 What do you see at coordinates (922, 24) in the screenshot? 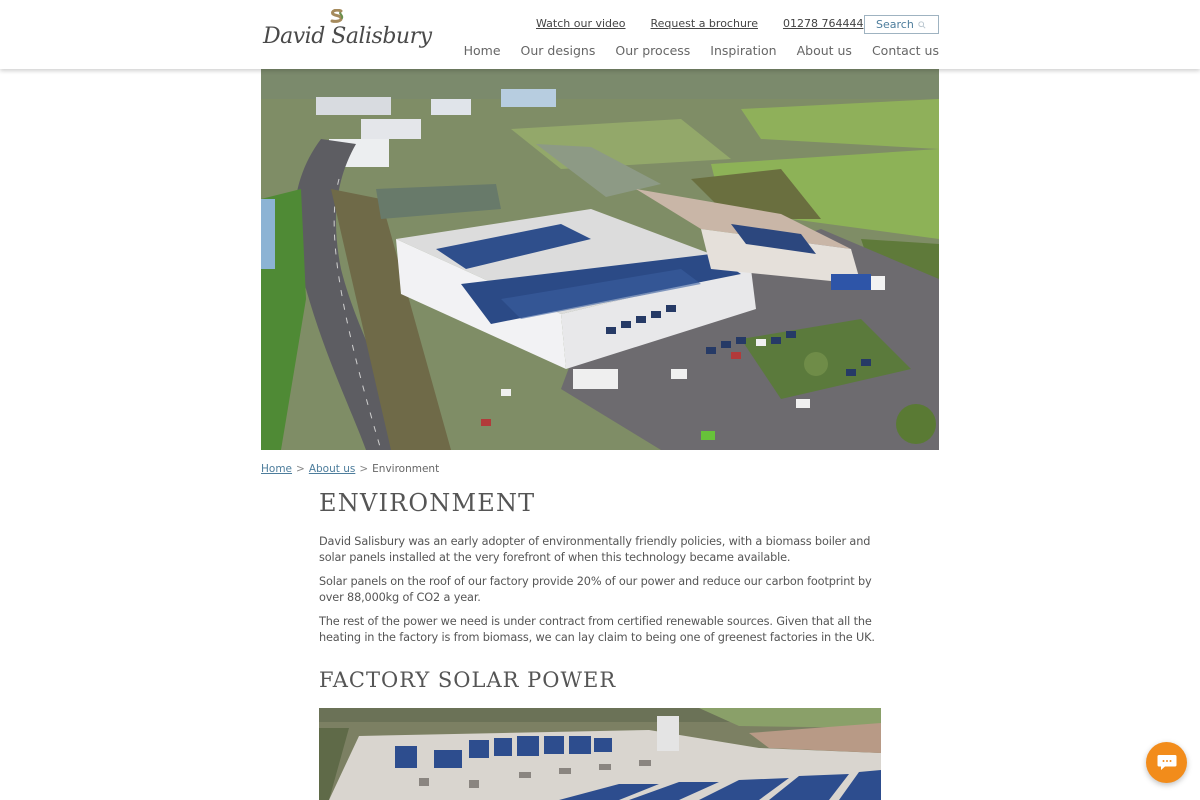
I see `search-icon` at bounding box center [922, 24].